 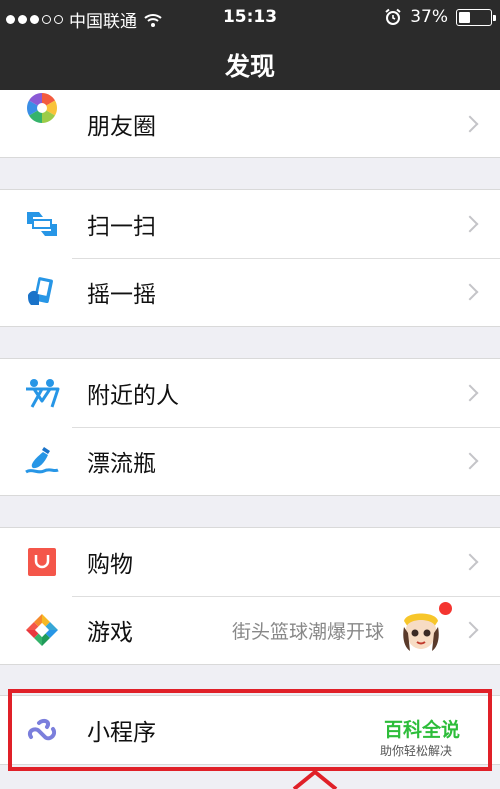 What do you see at coordinates (421, 632) in the screenshot?
I see `game-character-avatar` at bounding box center [421, 632].